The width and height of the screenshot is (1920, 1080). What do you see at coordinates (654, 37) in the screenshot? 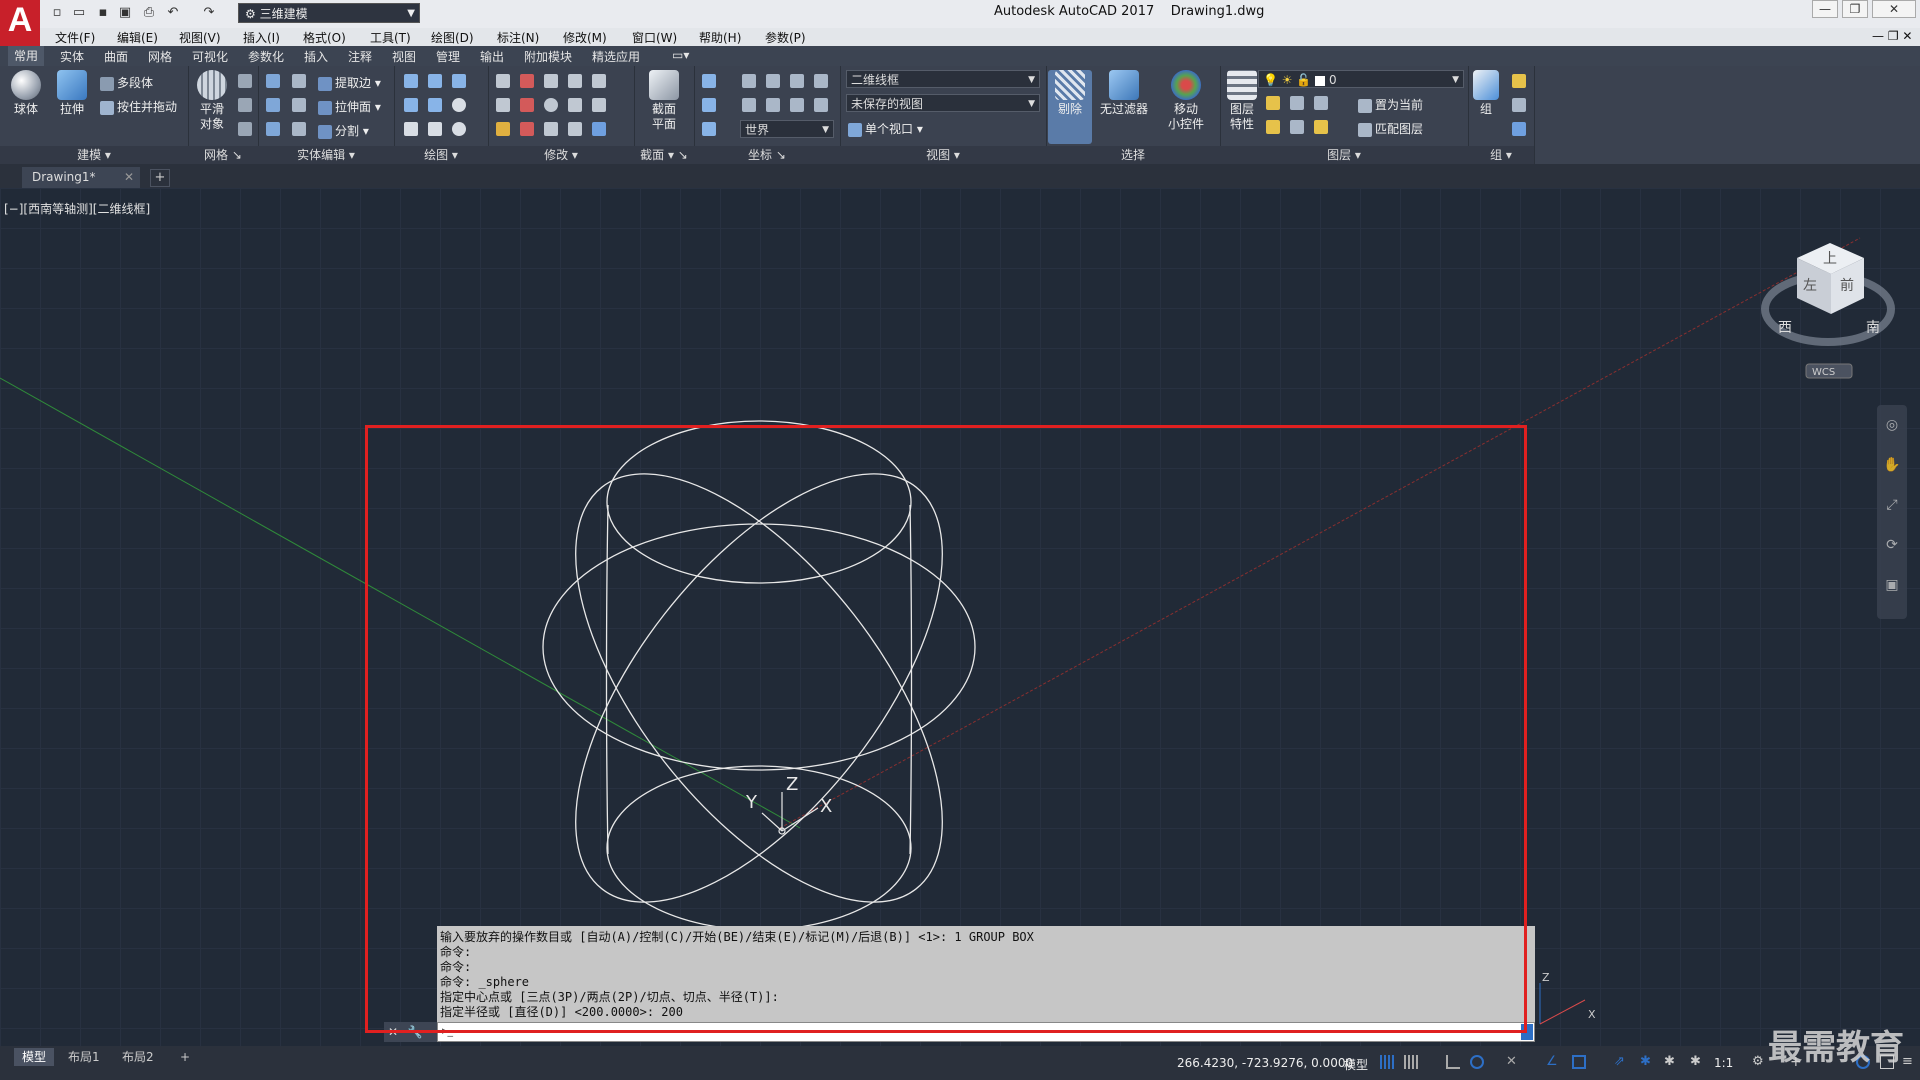
I see `menu-window: 窗口(W)` at bounding box center [654, 37].